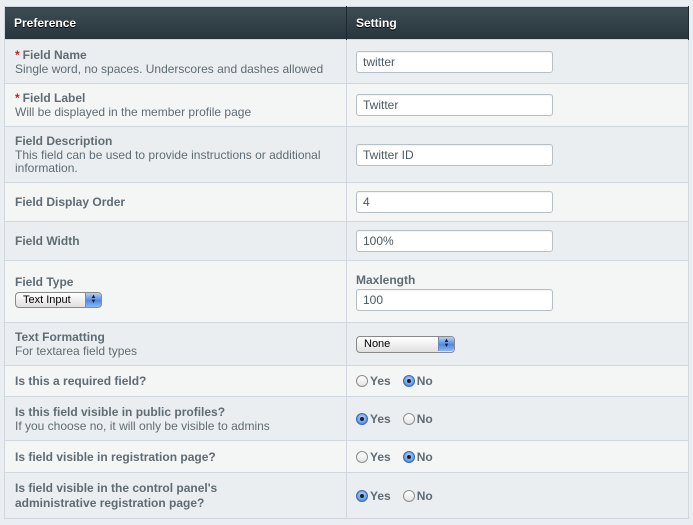 The image size is (693, 525). I want to click on row-required-field: Is this a required field? Yes No, so click(346, 381).